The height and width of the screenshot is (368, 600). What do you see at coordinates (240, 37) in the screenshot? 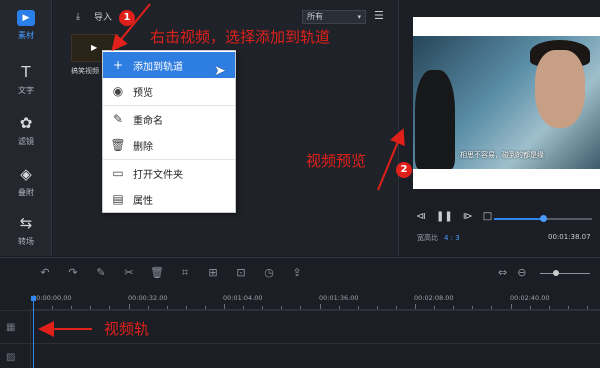
I see `annotation-step1: 右击视频，选择添加到轨道` at bounding box center [240, 37].